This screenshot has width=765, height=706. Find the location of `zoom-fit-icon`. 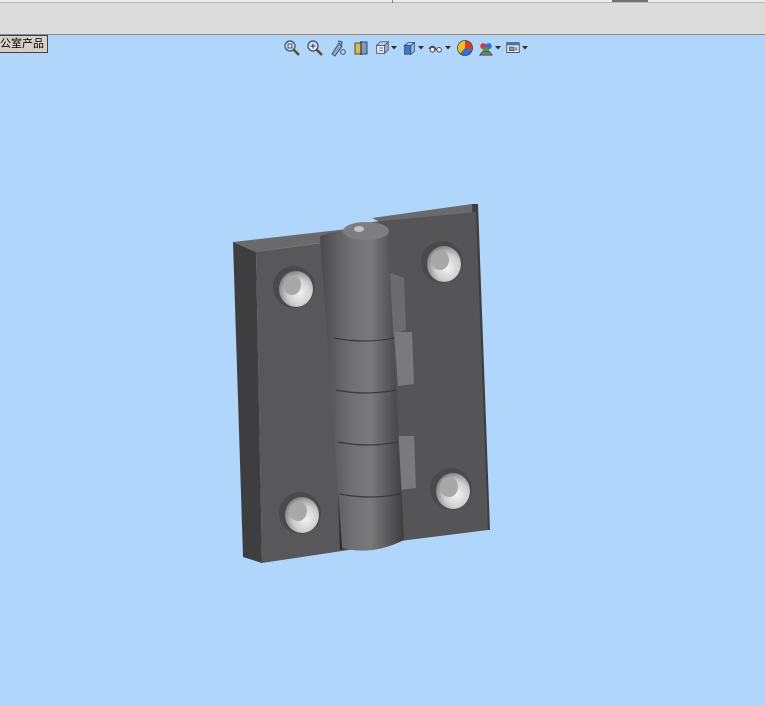

zoom-fit-icon is located at coordinates (292, 48).